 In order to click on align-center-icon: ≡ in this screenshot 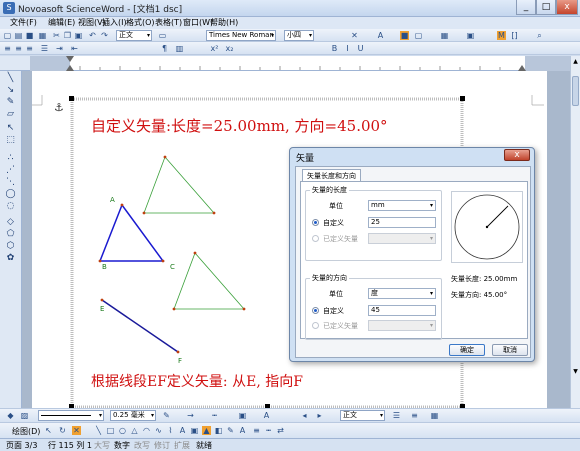, I will do `click(18, 48)`.